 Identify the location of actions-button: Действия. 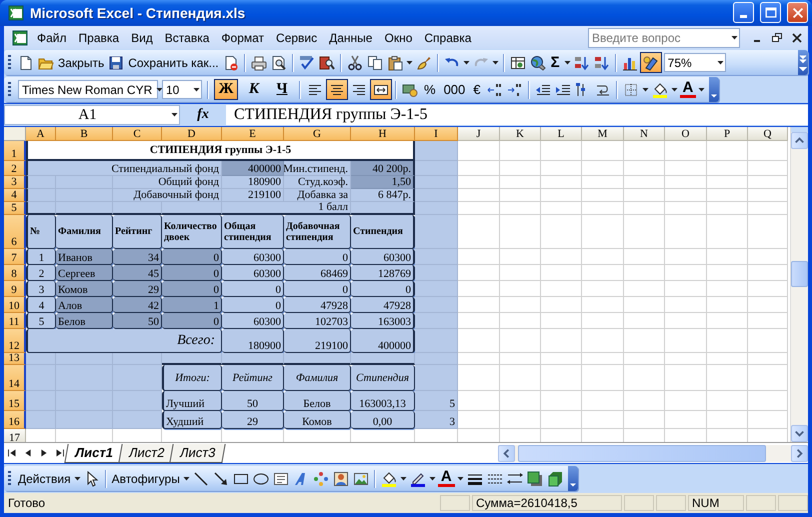
(44, 479).